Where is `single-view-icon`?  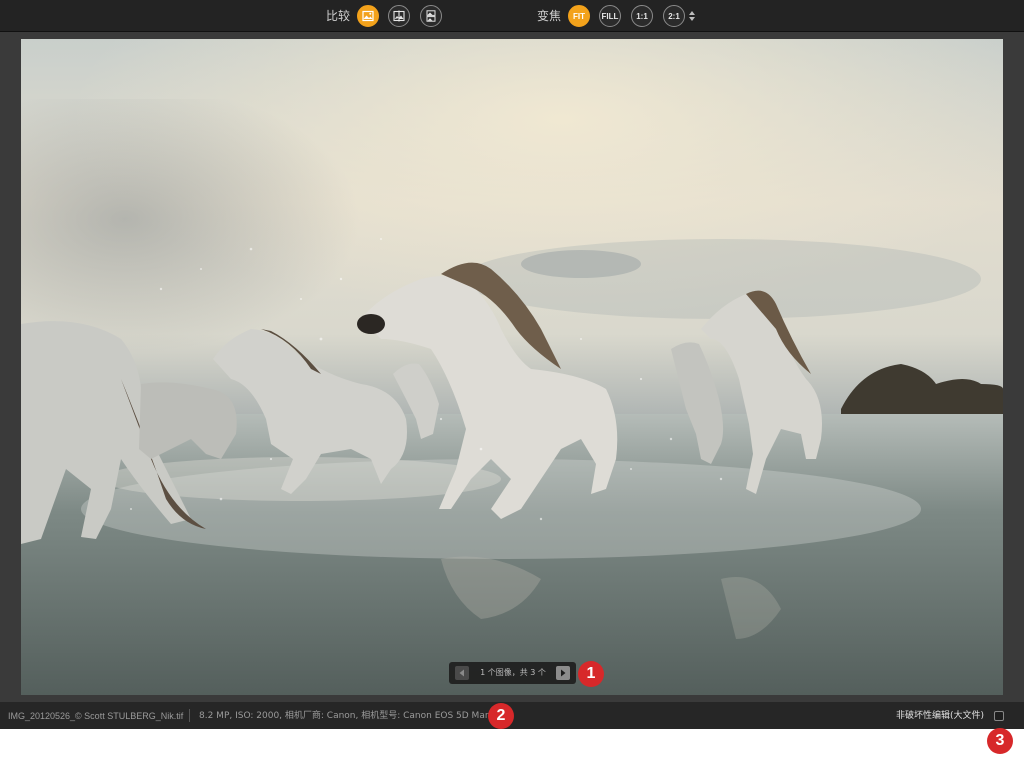
single-view-icon is located at coordinates (368, 16).